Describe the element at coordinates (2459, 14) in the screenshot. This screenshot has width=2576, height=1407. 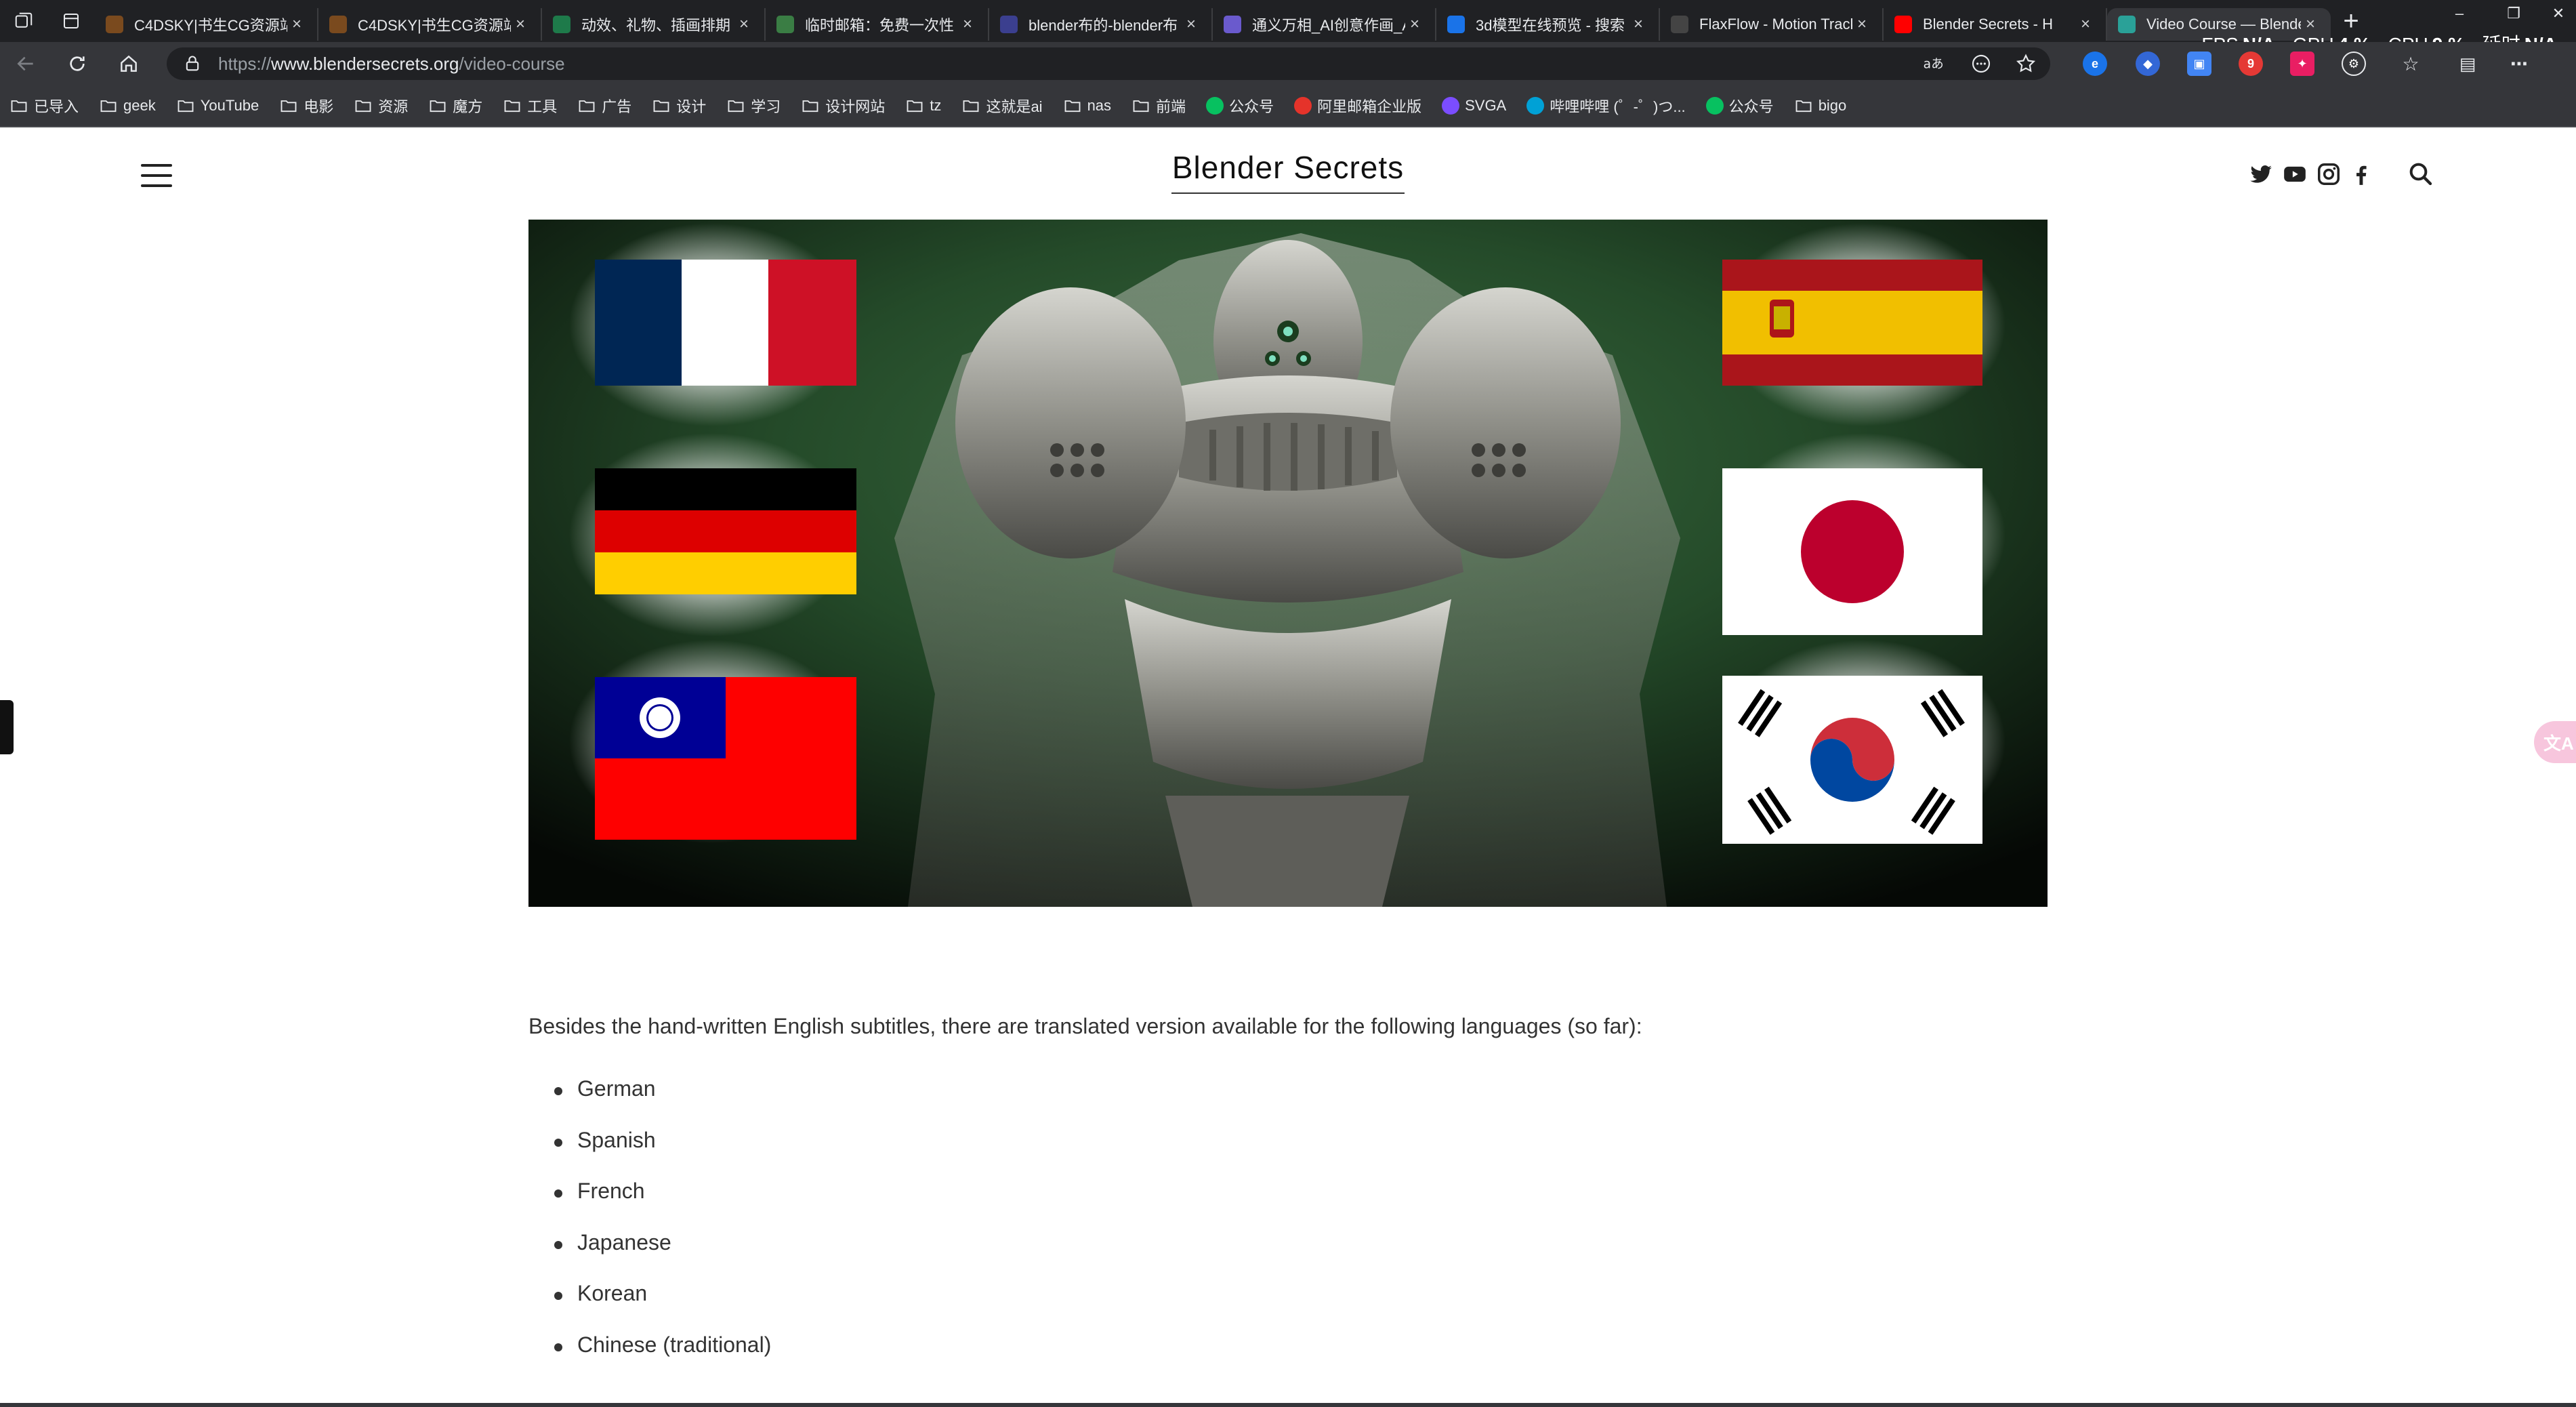
I see `minimize-button: –` at that location.